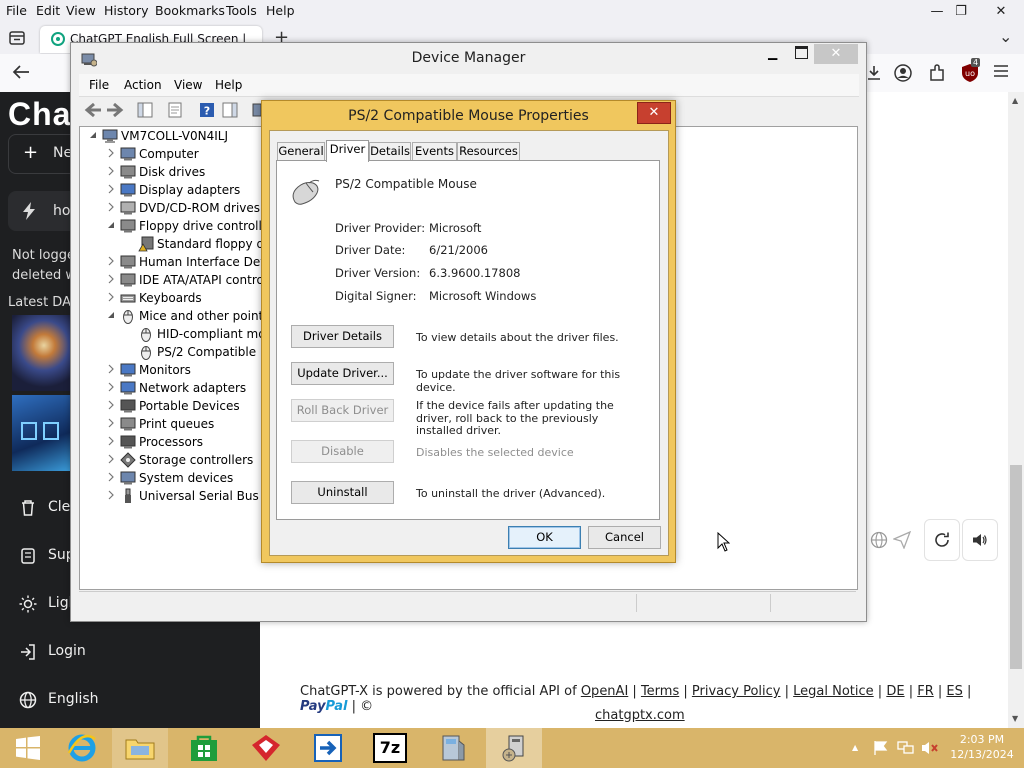  Describe the element at coordinates (855, 747) in the screenshot. I see `show-hidden-icons-arrow: ▲` at that location.